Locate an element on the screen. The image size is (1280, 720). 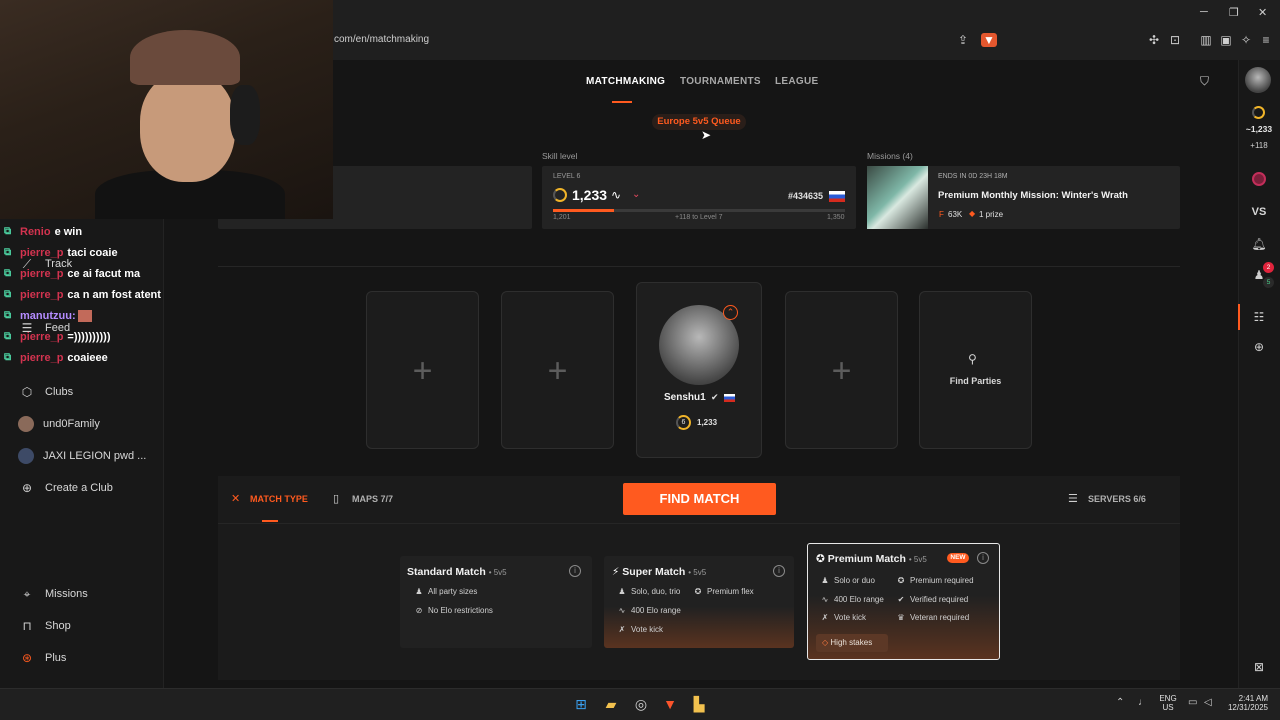
vote-kick-icon: ✗ is located at coordinates (622, 629).